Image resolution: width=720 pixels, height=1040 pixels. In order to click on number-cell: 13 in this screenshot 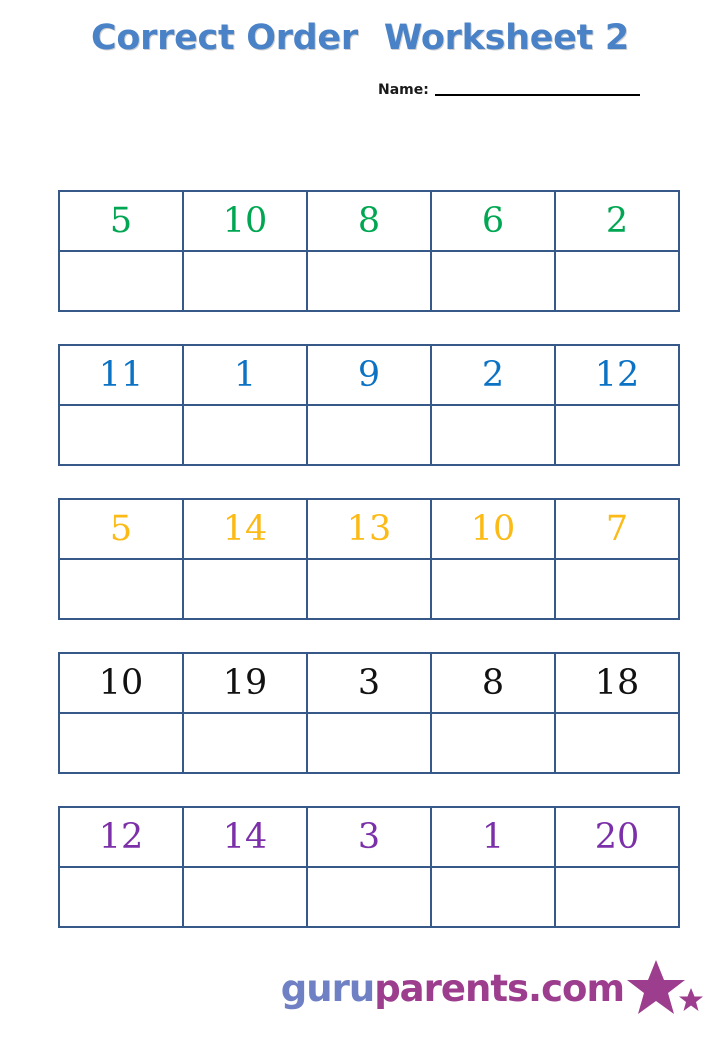, I will do `click(369, 529)`.